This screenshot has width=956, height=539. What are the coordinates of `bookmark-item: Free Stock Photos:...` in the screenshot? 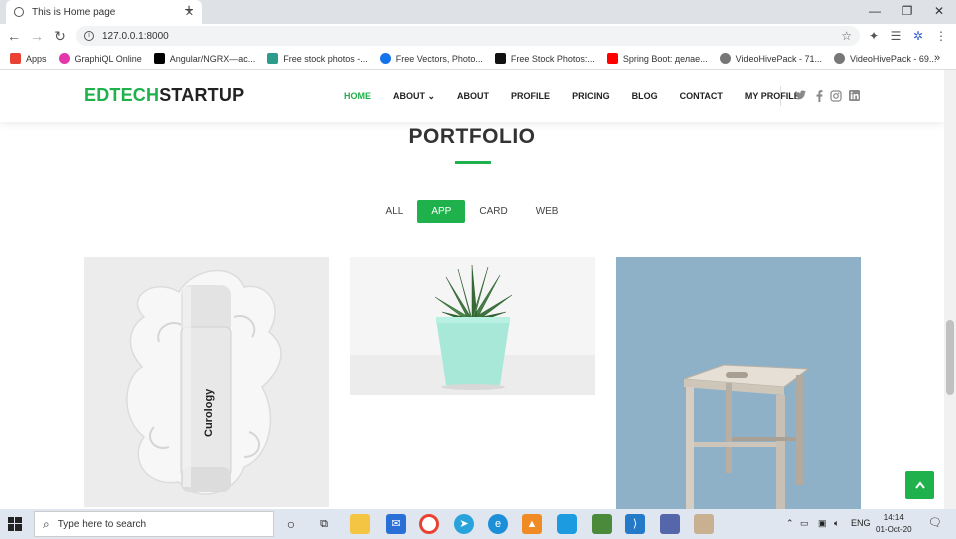 It's located at (544, 58).